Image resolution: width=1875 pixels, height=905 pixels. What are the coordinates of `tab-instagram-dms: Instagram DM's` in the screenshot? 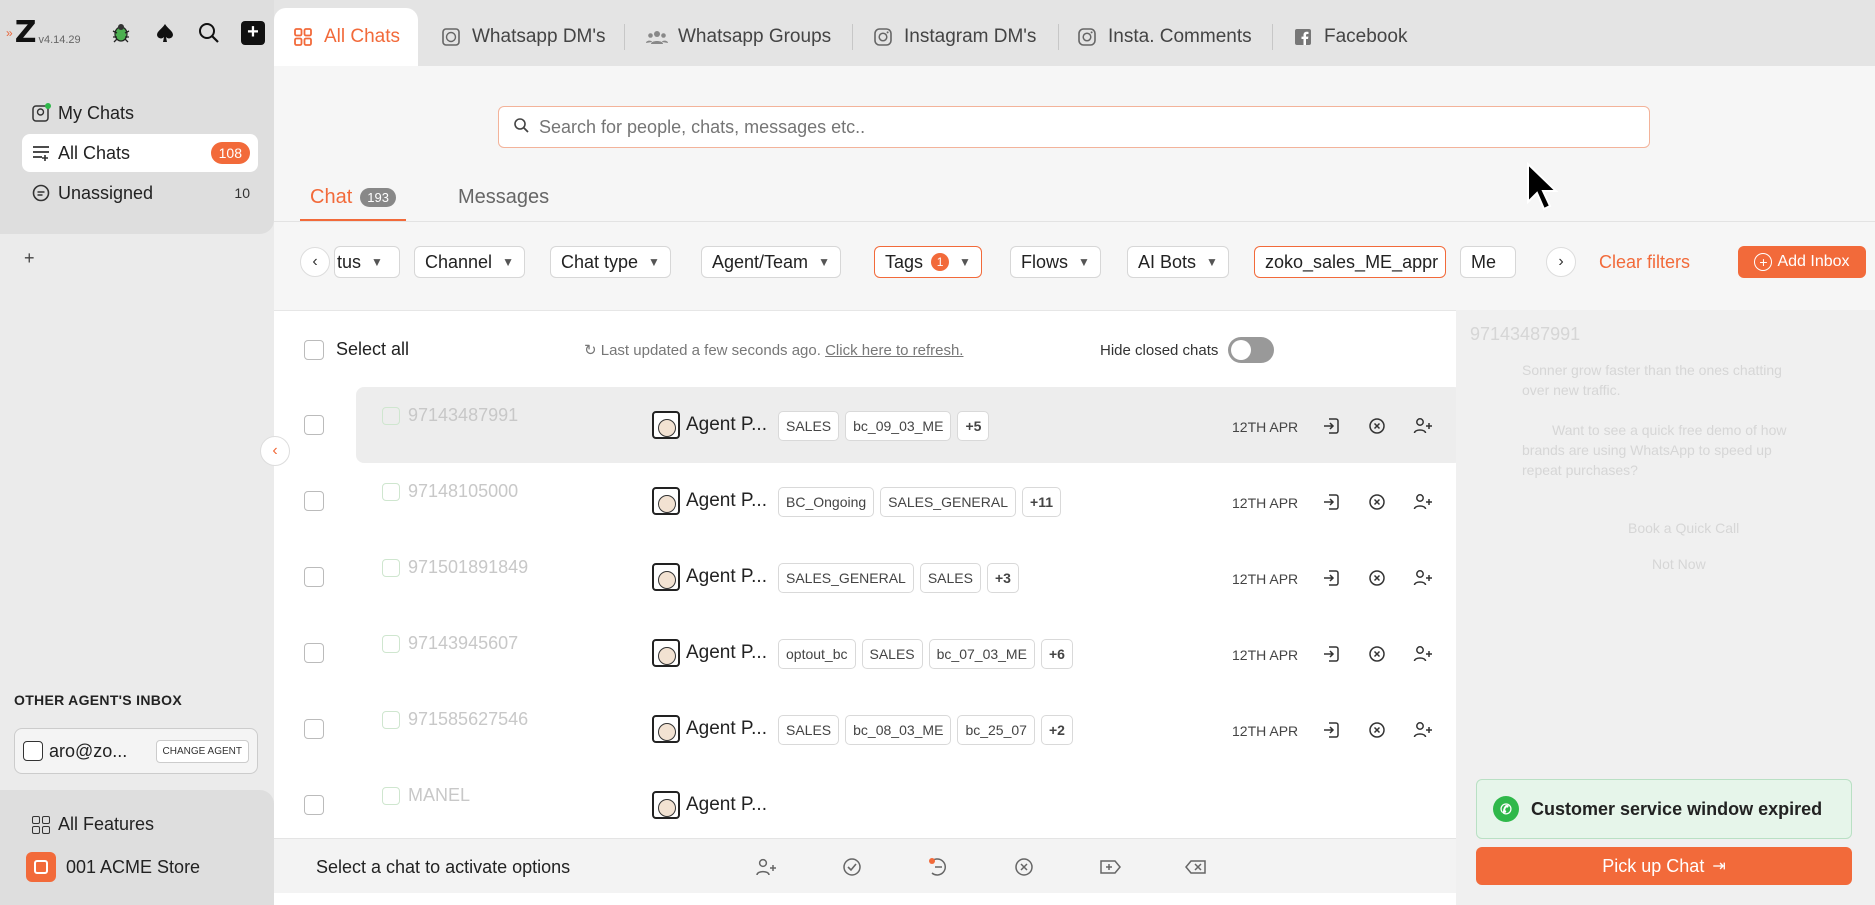 It's located at (954, 37).